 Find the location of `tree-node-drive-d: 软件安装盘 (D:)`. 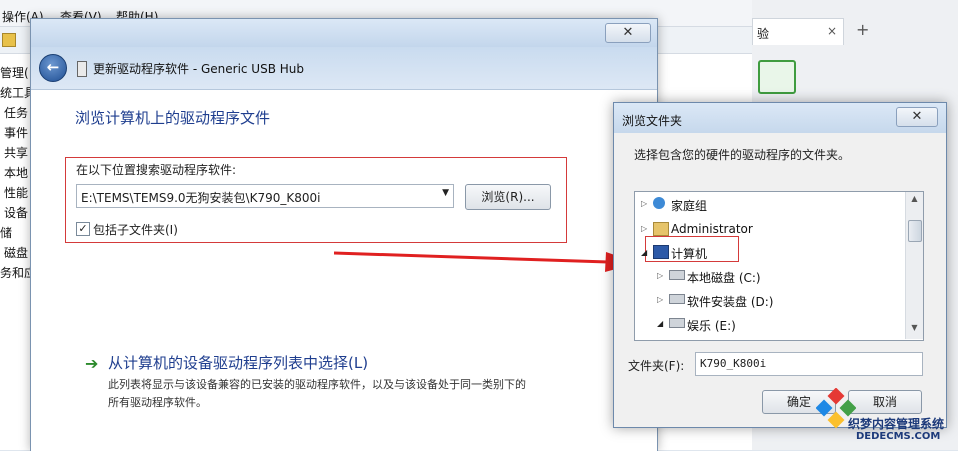

tree-node-drive-d: 软件安装盘 (D:) is located at coordinates (730, 301).